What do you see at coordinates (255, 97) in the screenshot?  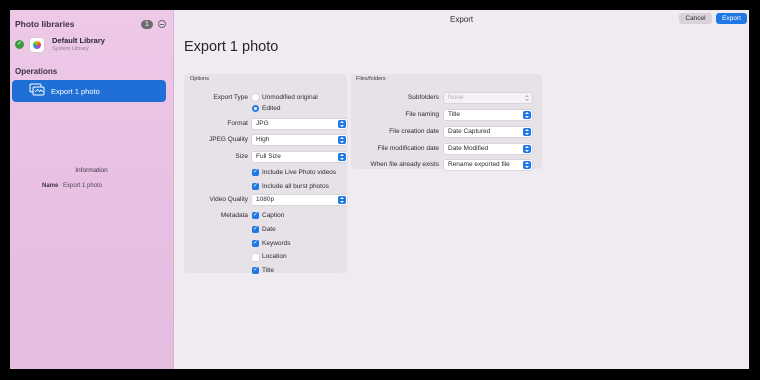 I see `radio-unmodified` at bounding box center [255, 97].